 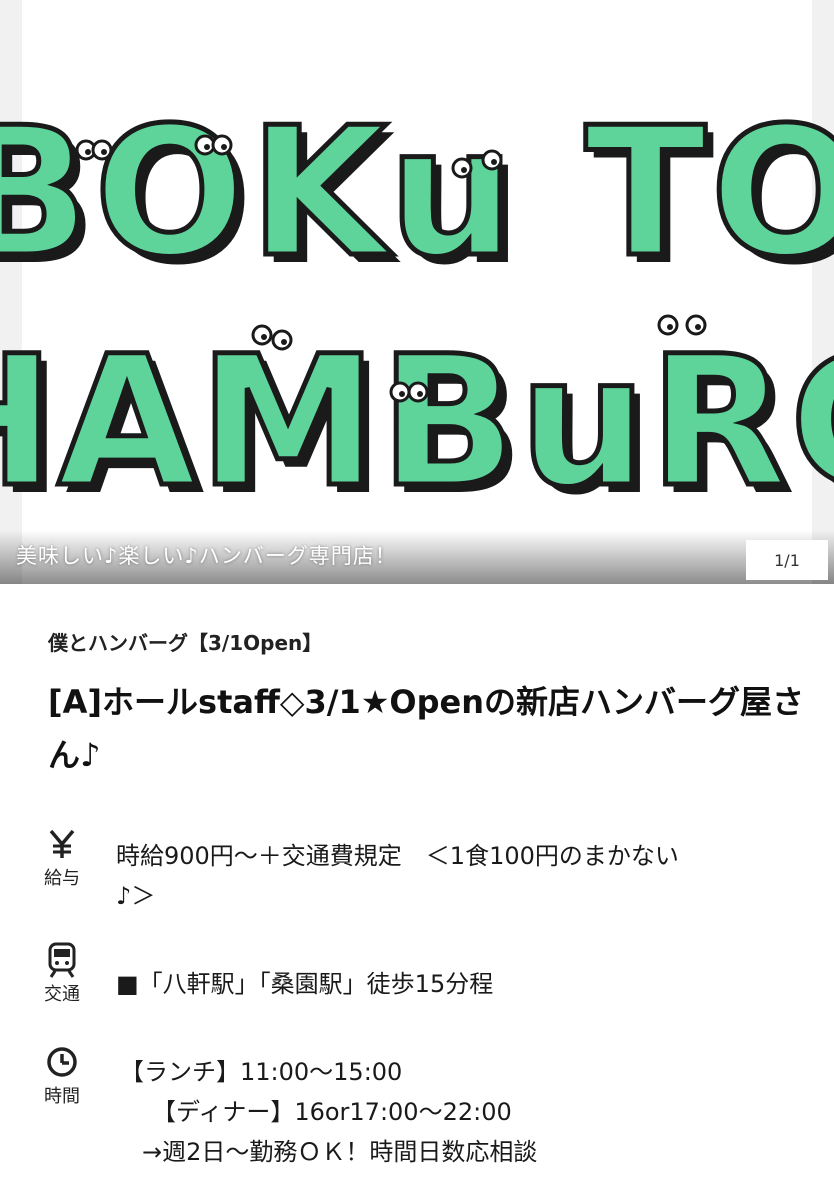 I want to click on salary-label: 給与, so click(x=62, y=878).